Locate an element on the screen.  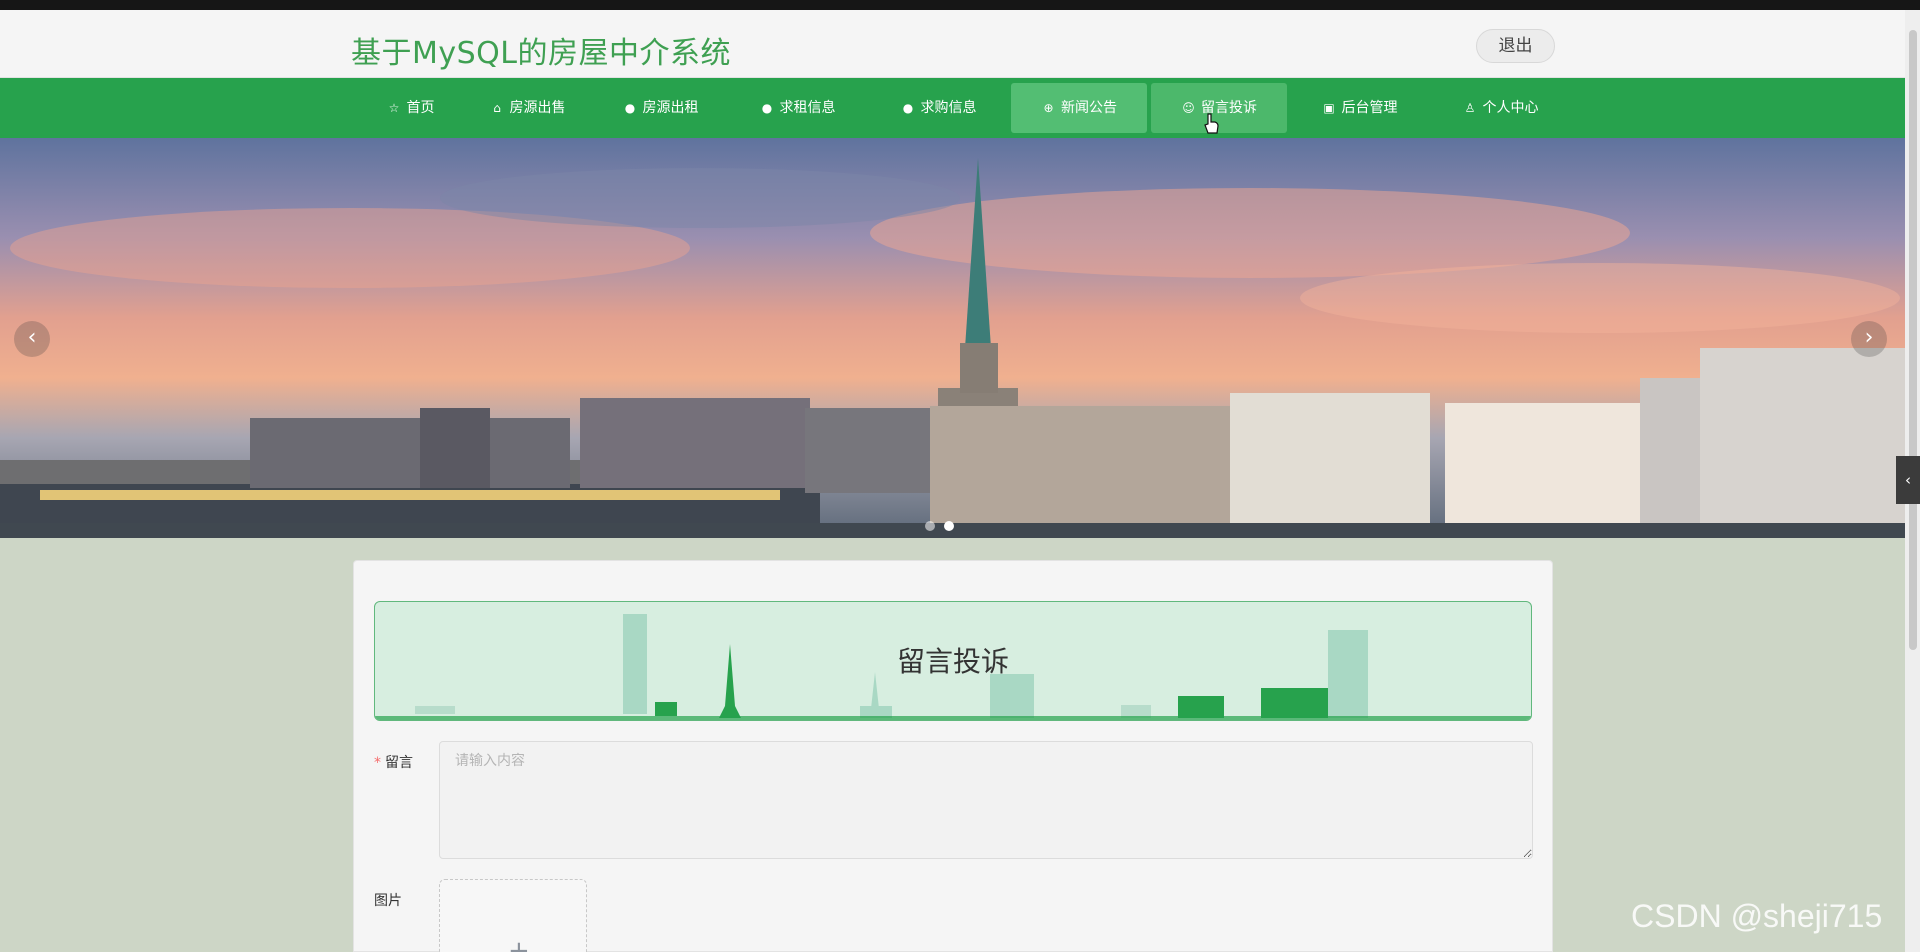
image-label: 图片 is located at coordinates (388, 901).